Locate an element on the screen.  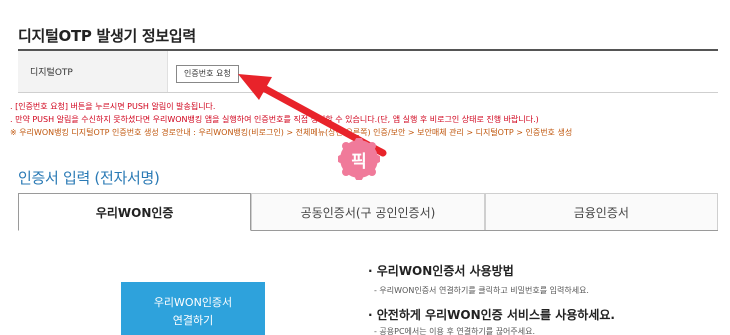
woori-cert-connect-button: 우리WON인증서 연결하기 is located at coordinates (193, 308).